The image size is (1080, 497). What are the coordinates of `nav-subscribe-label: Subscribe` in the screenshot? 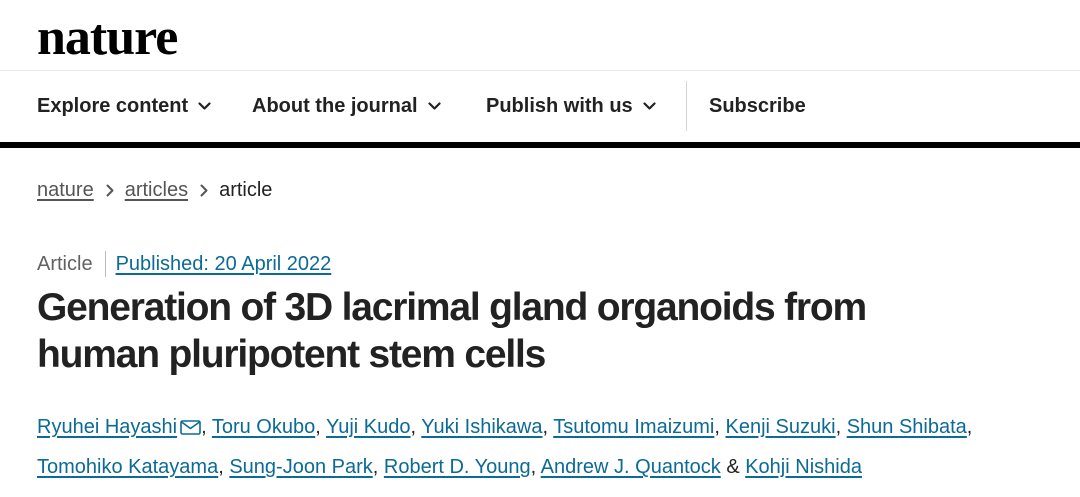 It's located at (757, 106).